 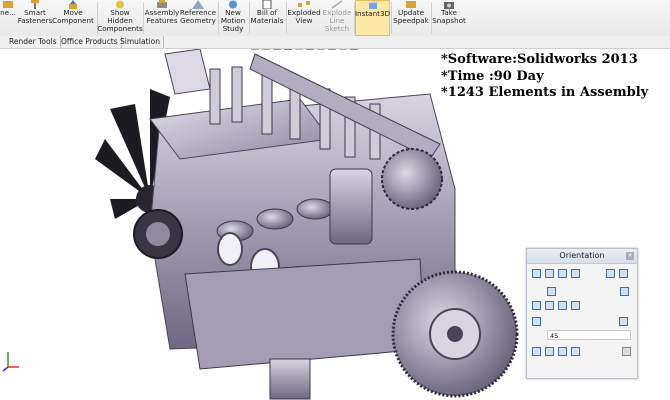 What do you see at coordinates (120, 18) in the screenshot?
I see `show-hidden-components-button: Show Hidden Components` at bounding box center [120, 18].